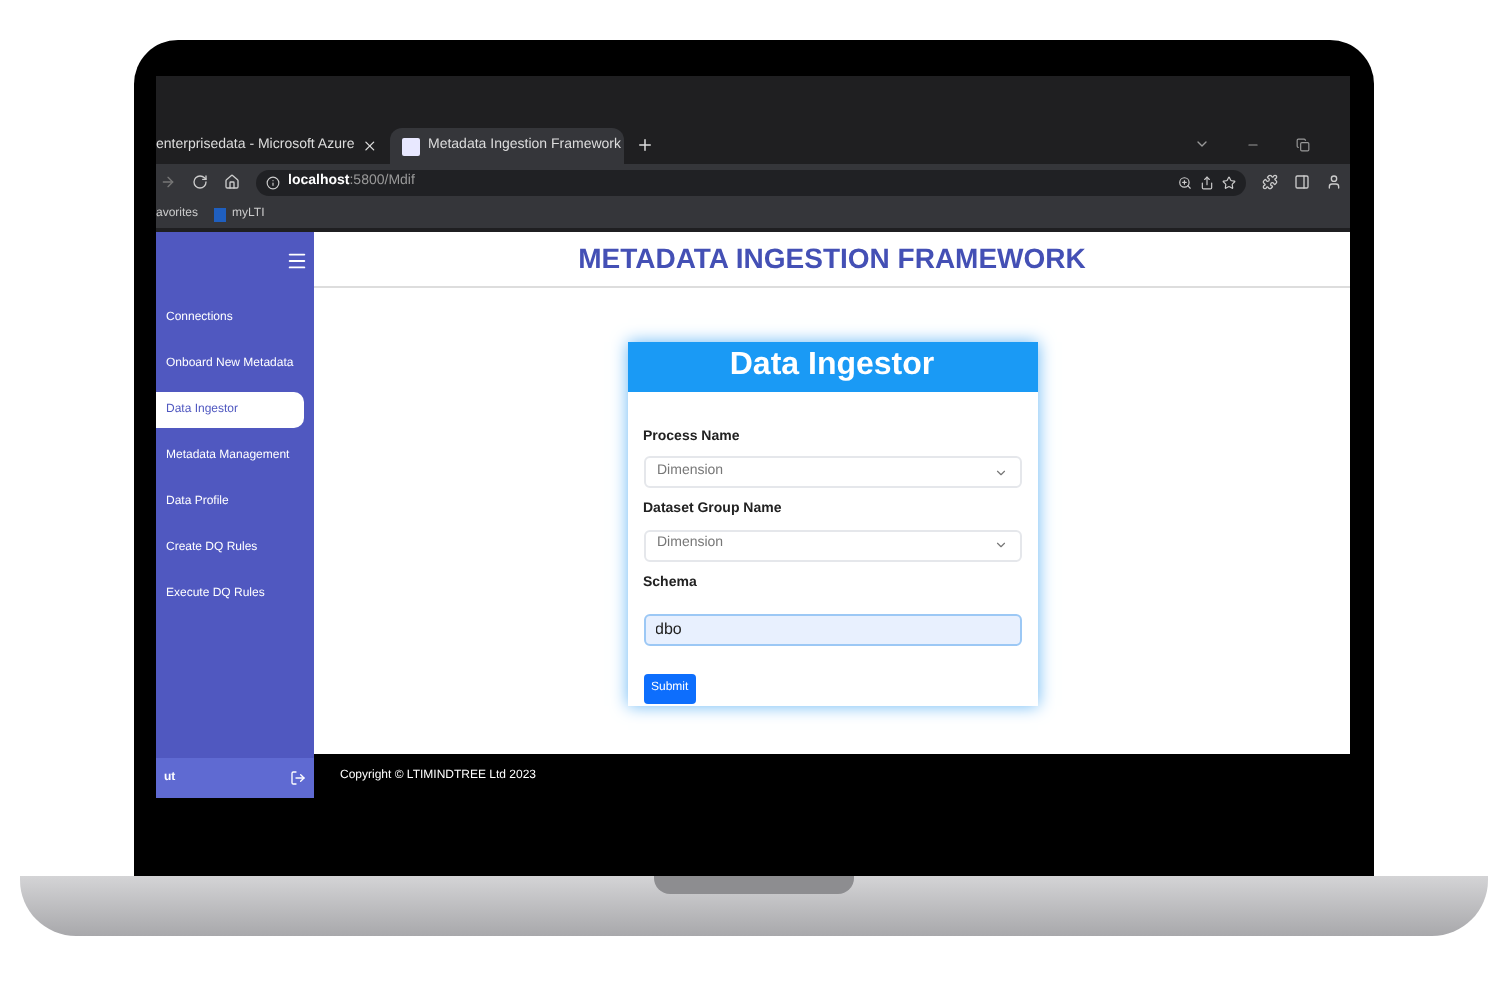  Describe the element at coordinates (1303, 145) in the screenshot. I see `restore-icon` at that location.